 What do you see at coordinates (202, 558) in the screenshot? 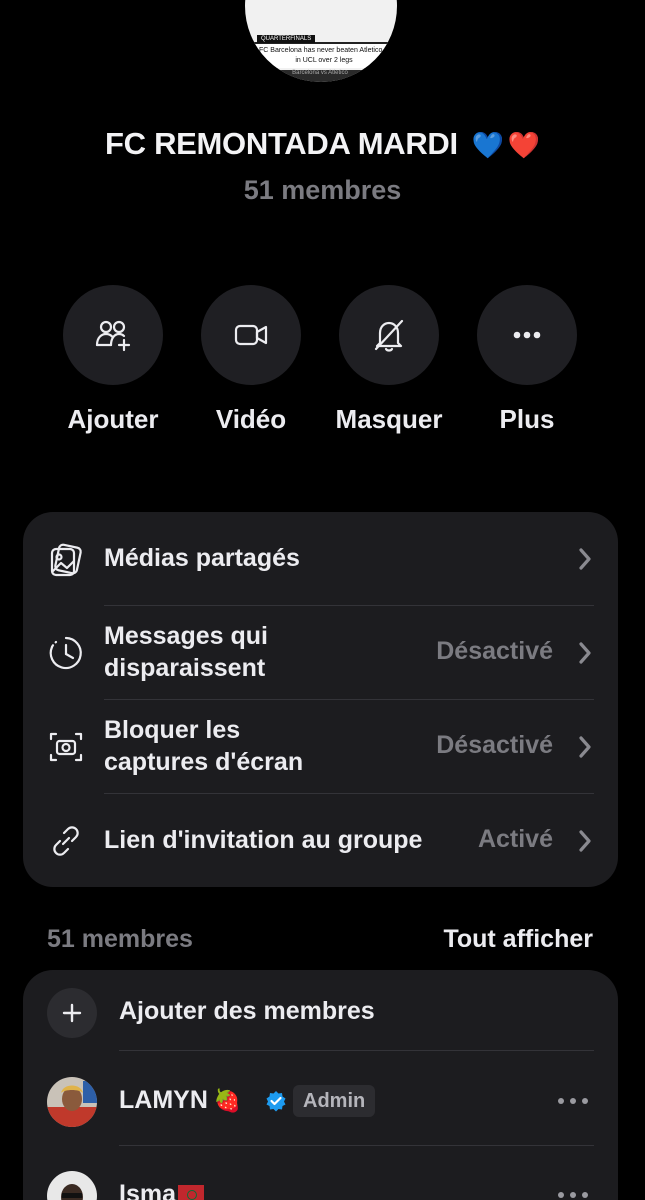
I see `shared-media-label: Médias partagés` at bounding box center [202, 558].